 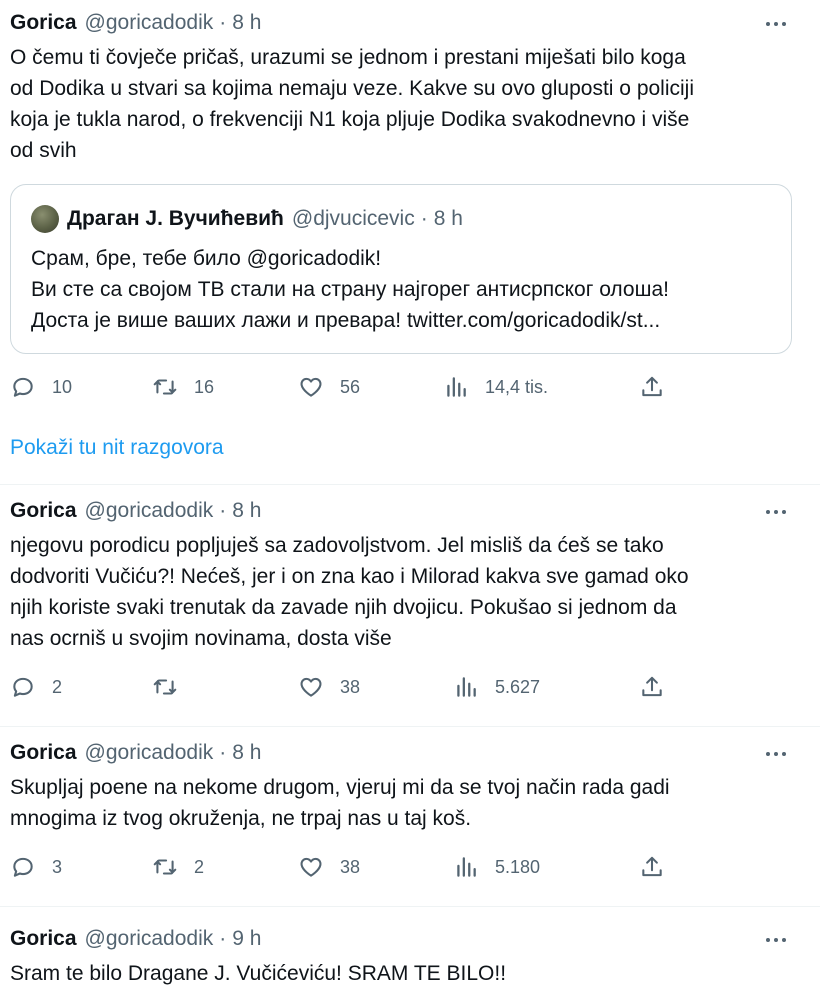 What do you see at coordinates (410, 389) in the screenshot?
I see `tweet-actions: 10 16 56 14,4 tis.` at bounding box center [410, 389].